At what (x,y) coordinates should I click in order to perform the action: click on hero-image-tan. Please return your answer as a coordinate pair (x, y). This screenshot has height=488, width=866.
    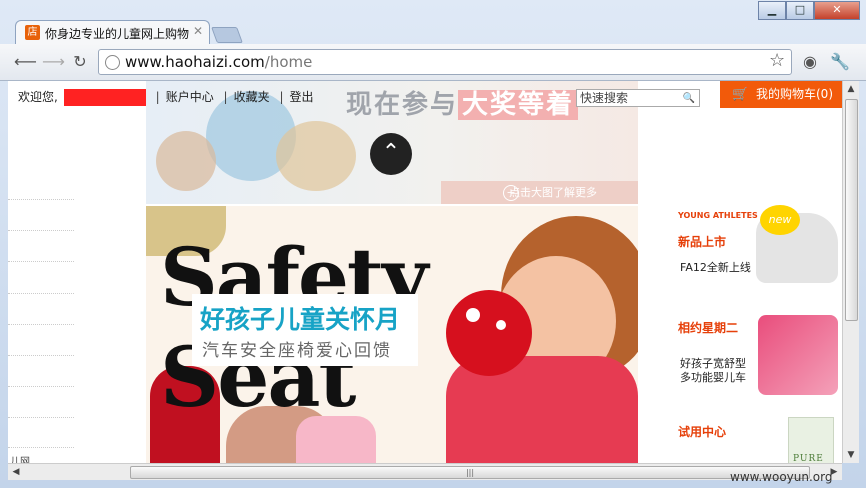
    Looking at the image, I should click on (316, 156).